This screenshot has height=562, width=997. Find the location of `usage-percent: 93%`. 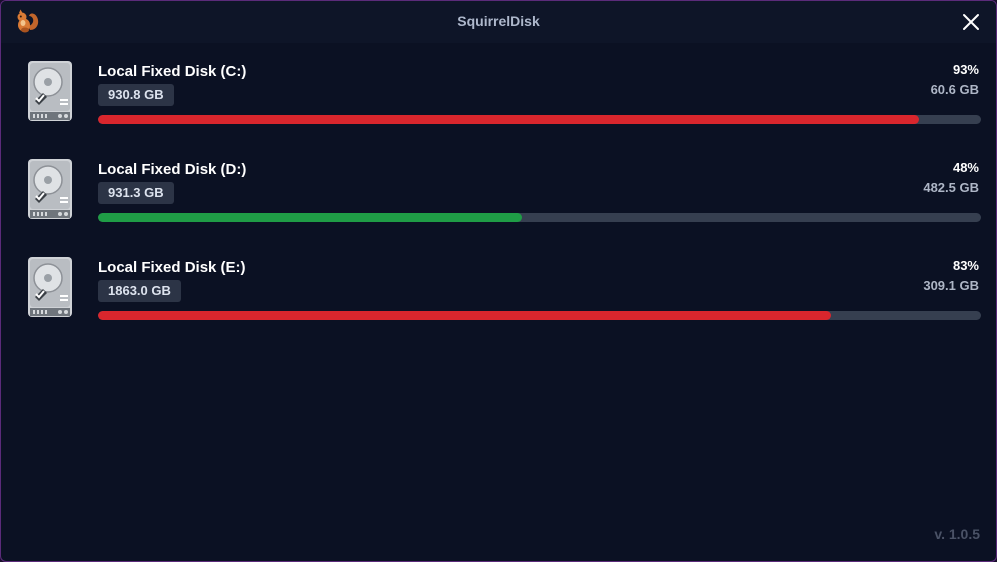

usage-percent: 93% is located at coordinates (965, 69).